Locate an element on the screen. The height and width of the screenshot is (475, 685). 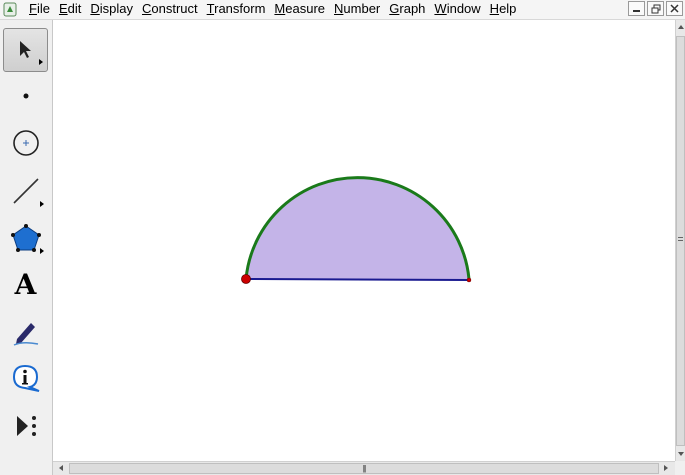
close-button is located at coordinates (674, 8).